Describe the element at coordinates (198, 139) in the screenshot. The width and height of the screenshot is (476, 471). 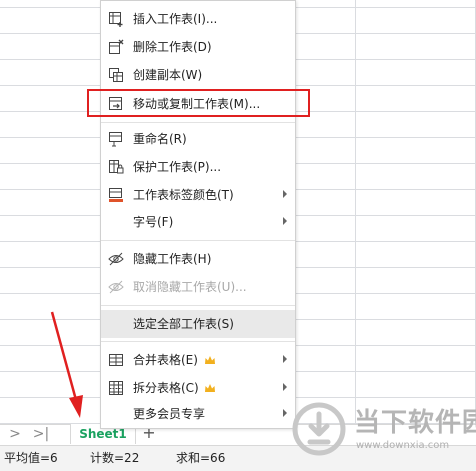
I see `menu-item-rename: 重命名(R)` at that location.